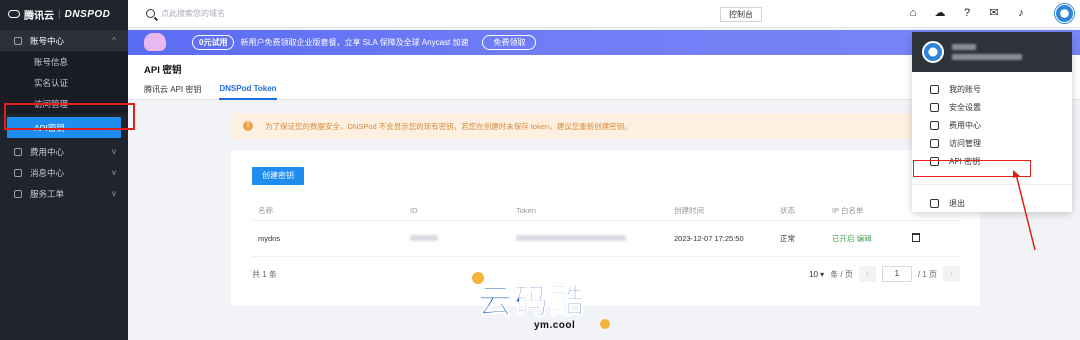 The image size is (1080, 340). Describe the element at coordinates (936, 238) in the screenshot. I see `cell-actions` at that location.